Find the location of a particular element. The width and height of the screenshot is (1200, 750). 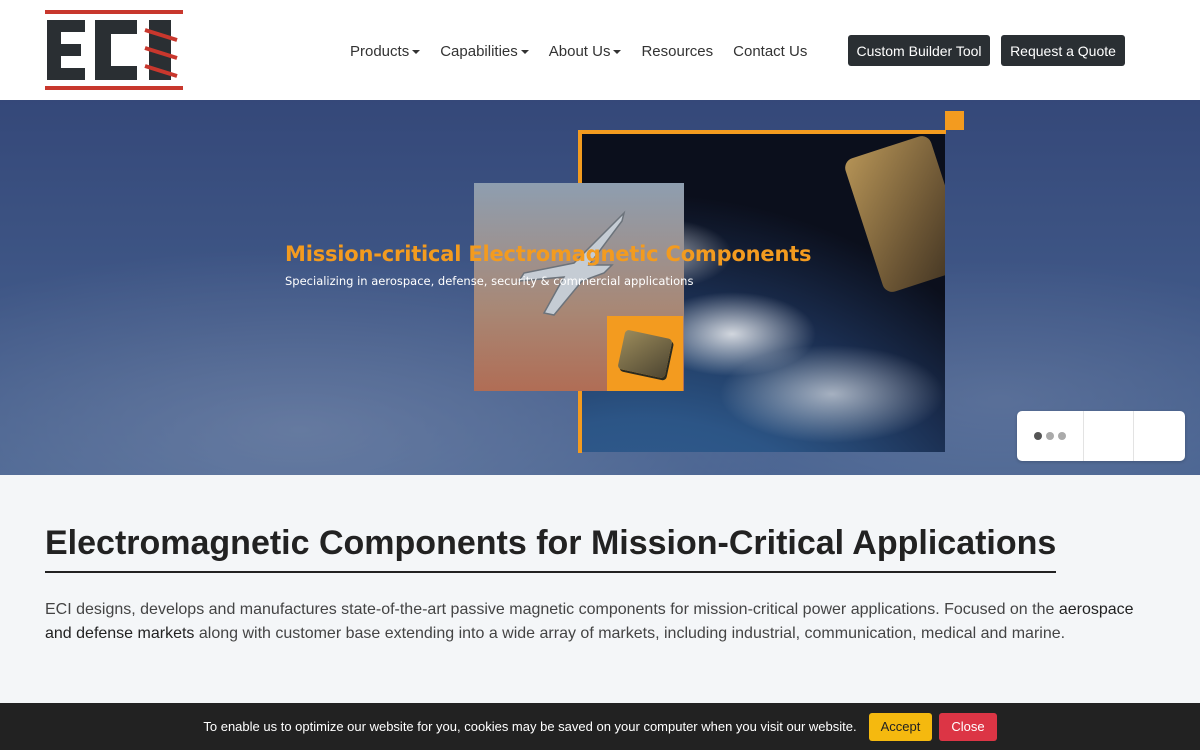

nav-capabilities: Capabilities is located at coordinates (484, 51).